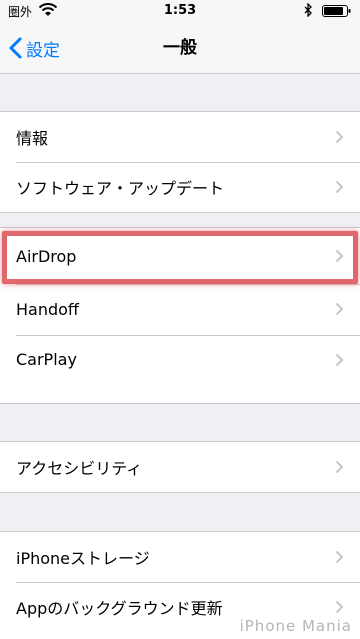 This screenshot has height=639, width=360. I want to click on row-label: ソフトウェア・アップデート, so click(120, 188).